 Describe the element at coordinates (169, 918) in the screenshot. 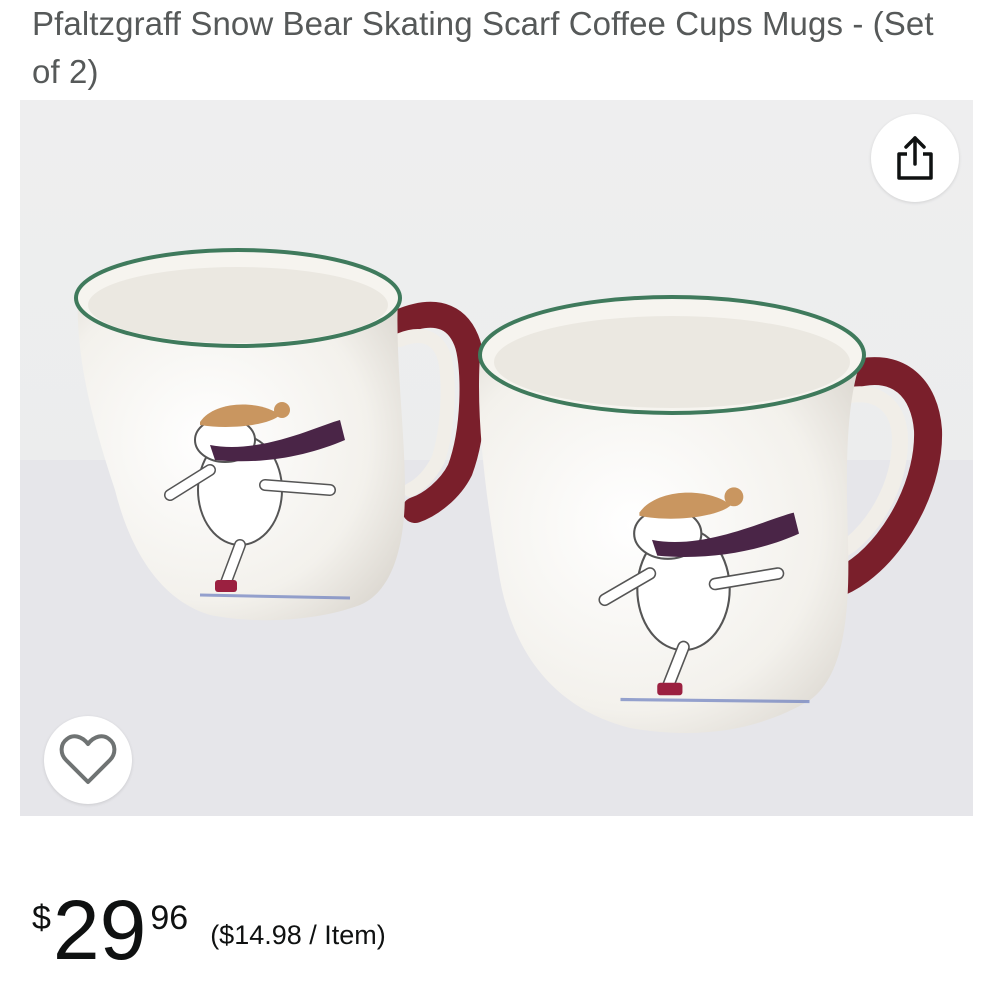

I see `price-fraction: 96` at that location.